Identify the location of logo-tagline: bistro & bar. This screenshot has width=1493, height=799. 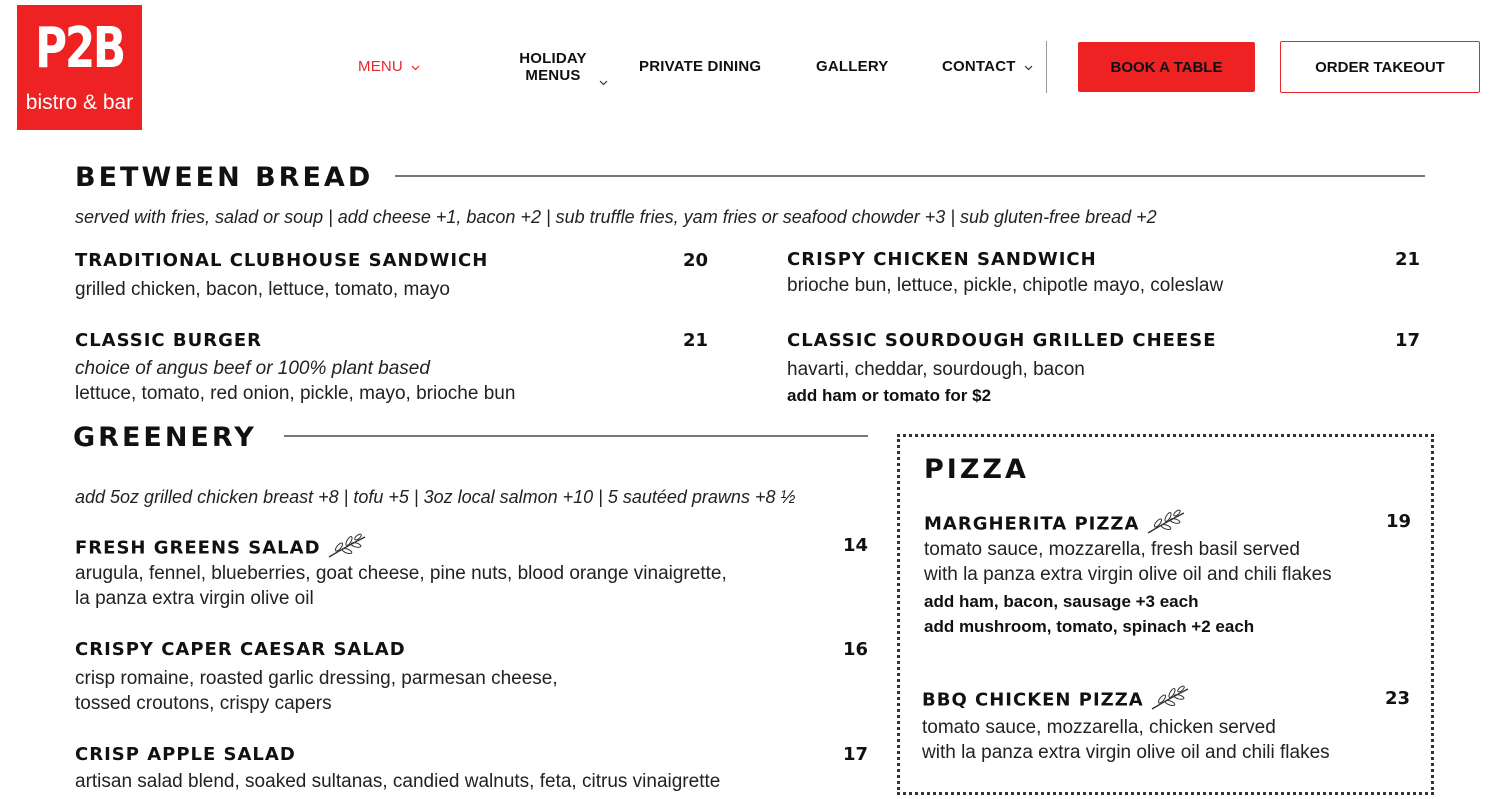
(79, 102).